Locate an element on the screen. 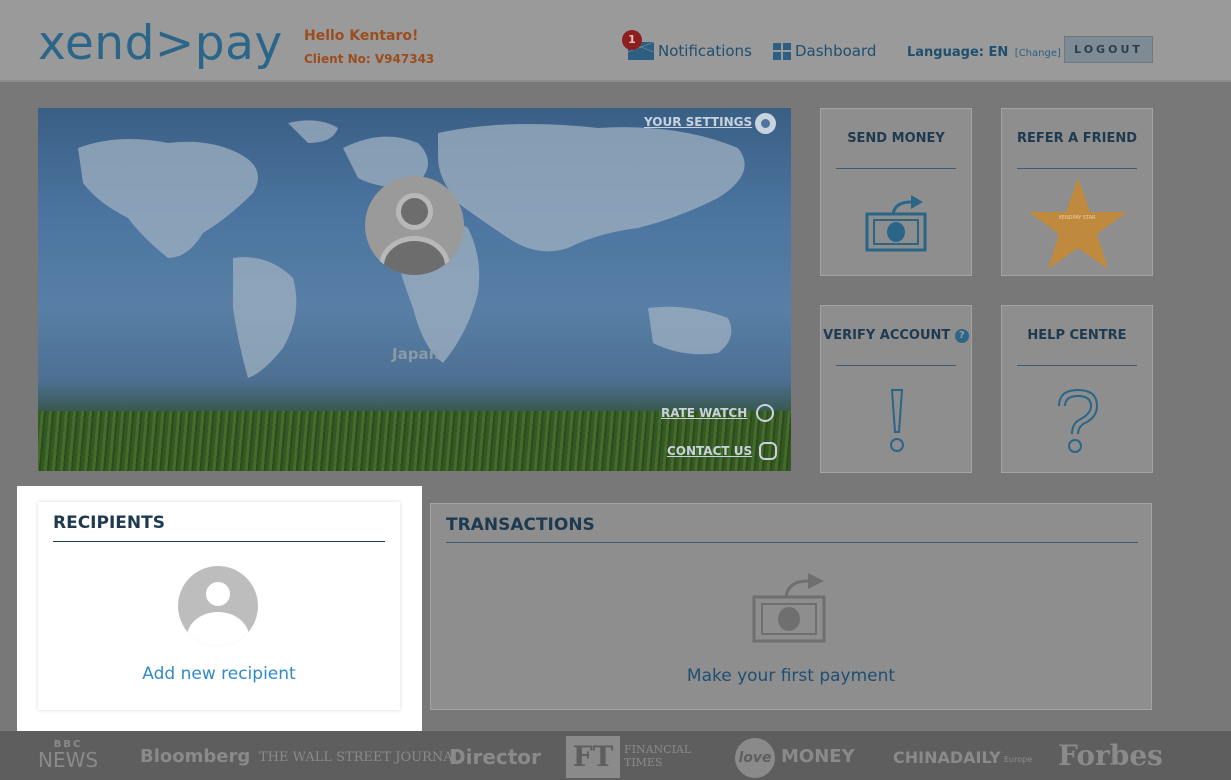 The height and width of the screenshot is (780, 1231). recipients-panel: RECIPIENTS Add new recipient is located at coordinates (219, 606).